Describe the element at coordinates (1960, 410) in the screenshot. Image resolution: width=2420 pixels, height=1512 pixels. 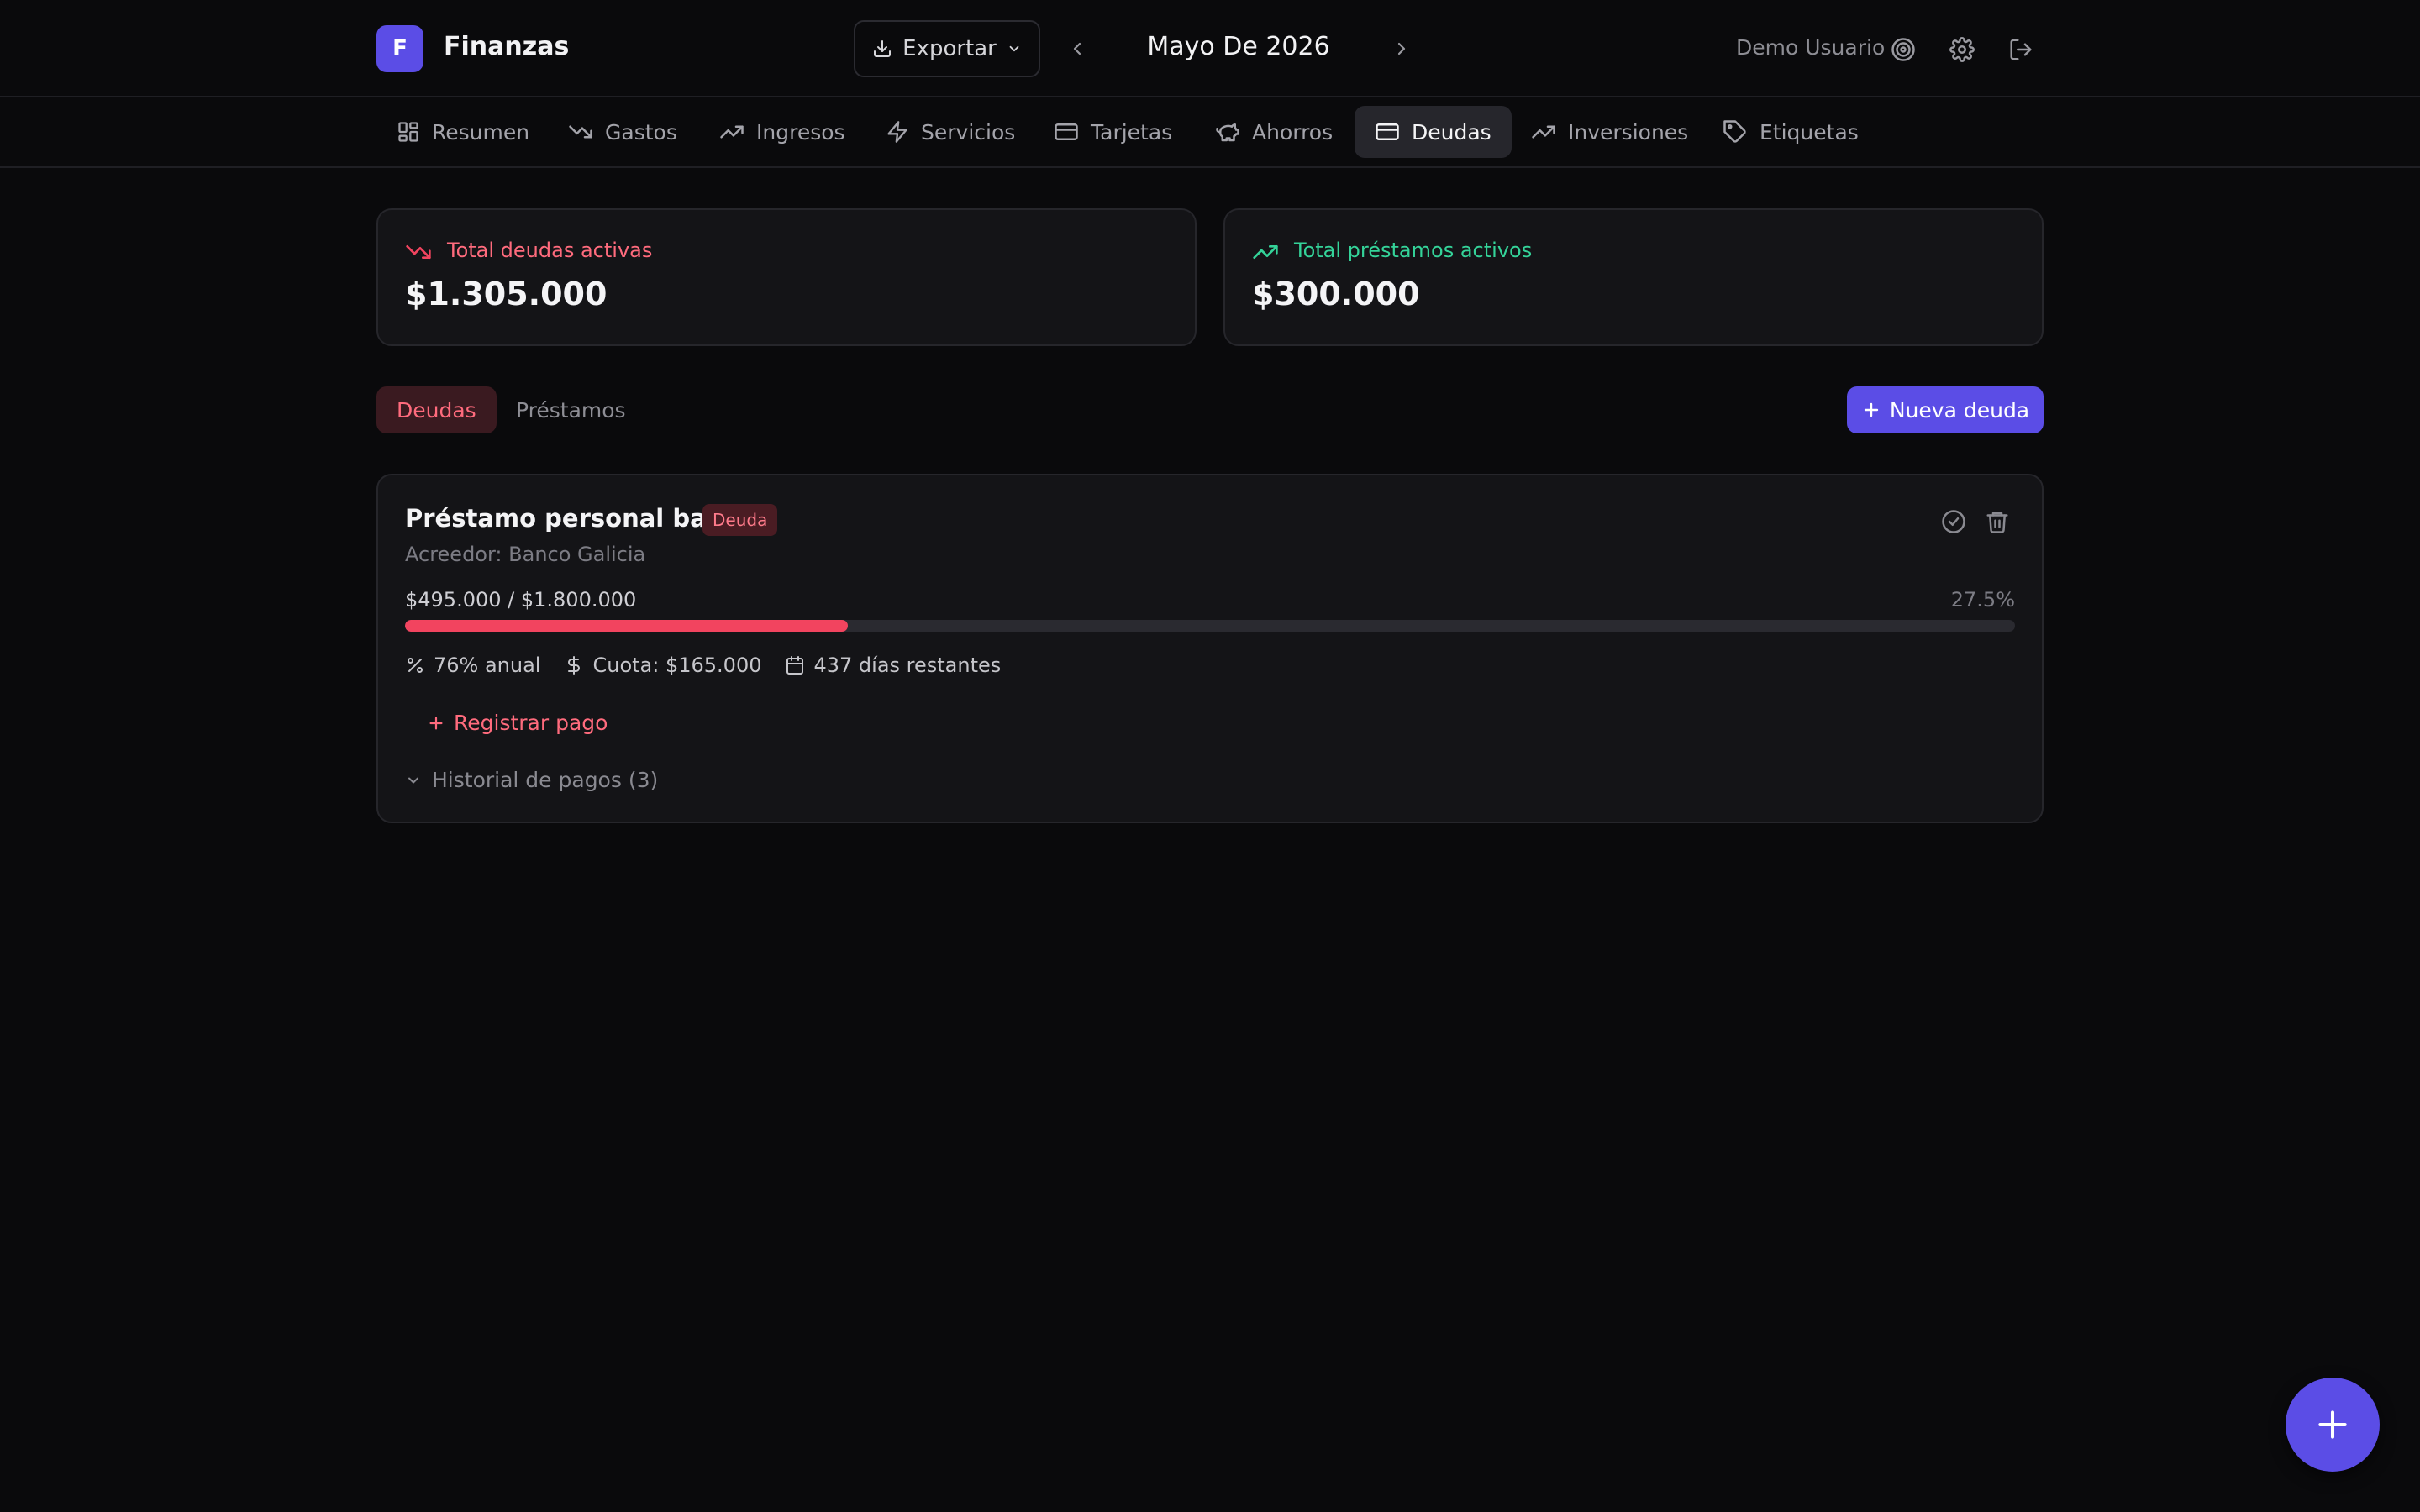
I see `new-debt-label: Nueva deuda` at that location.